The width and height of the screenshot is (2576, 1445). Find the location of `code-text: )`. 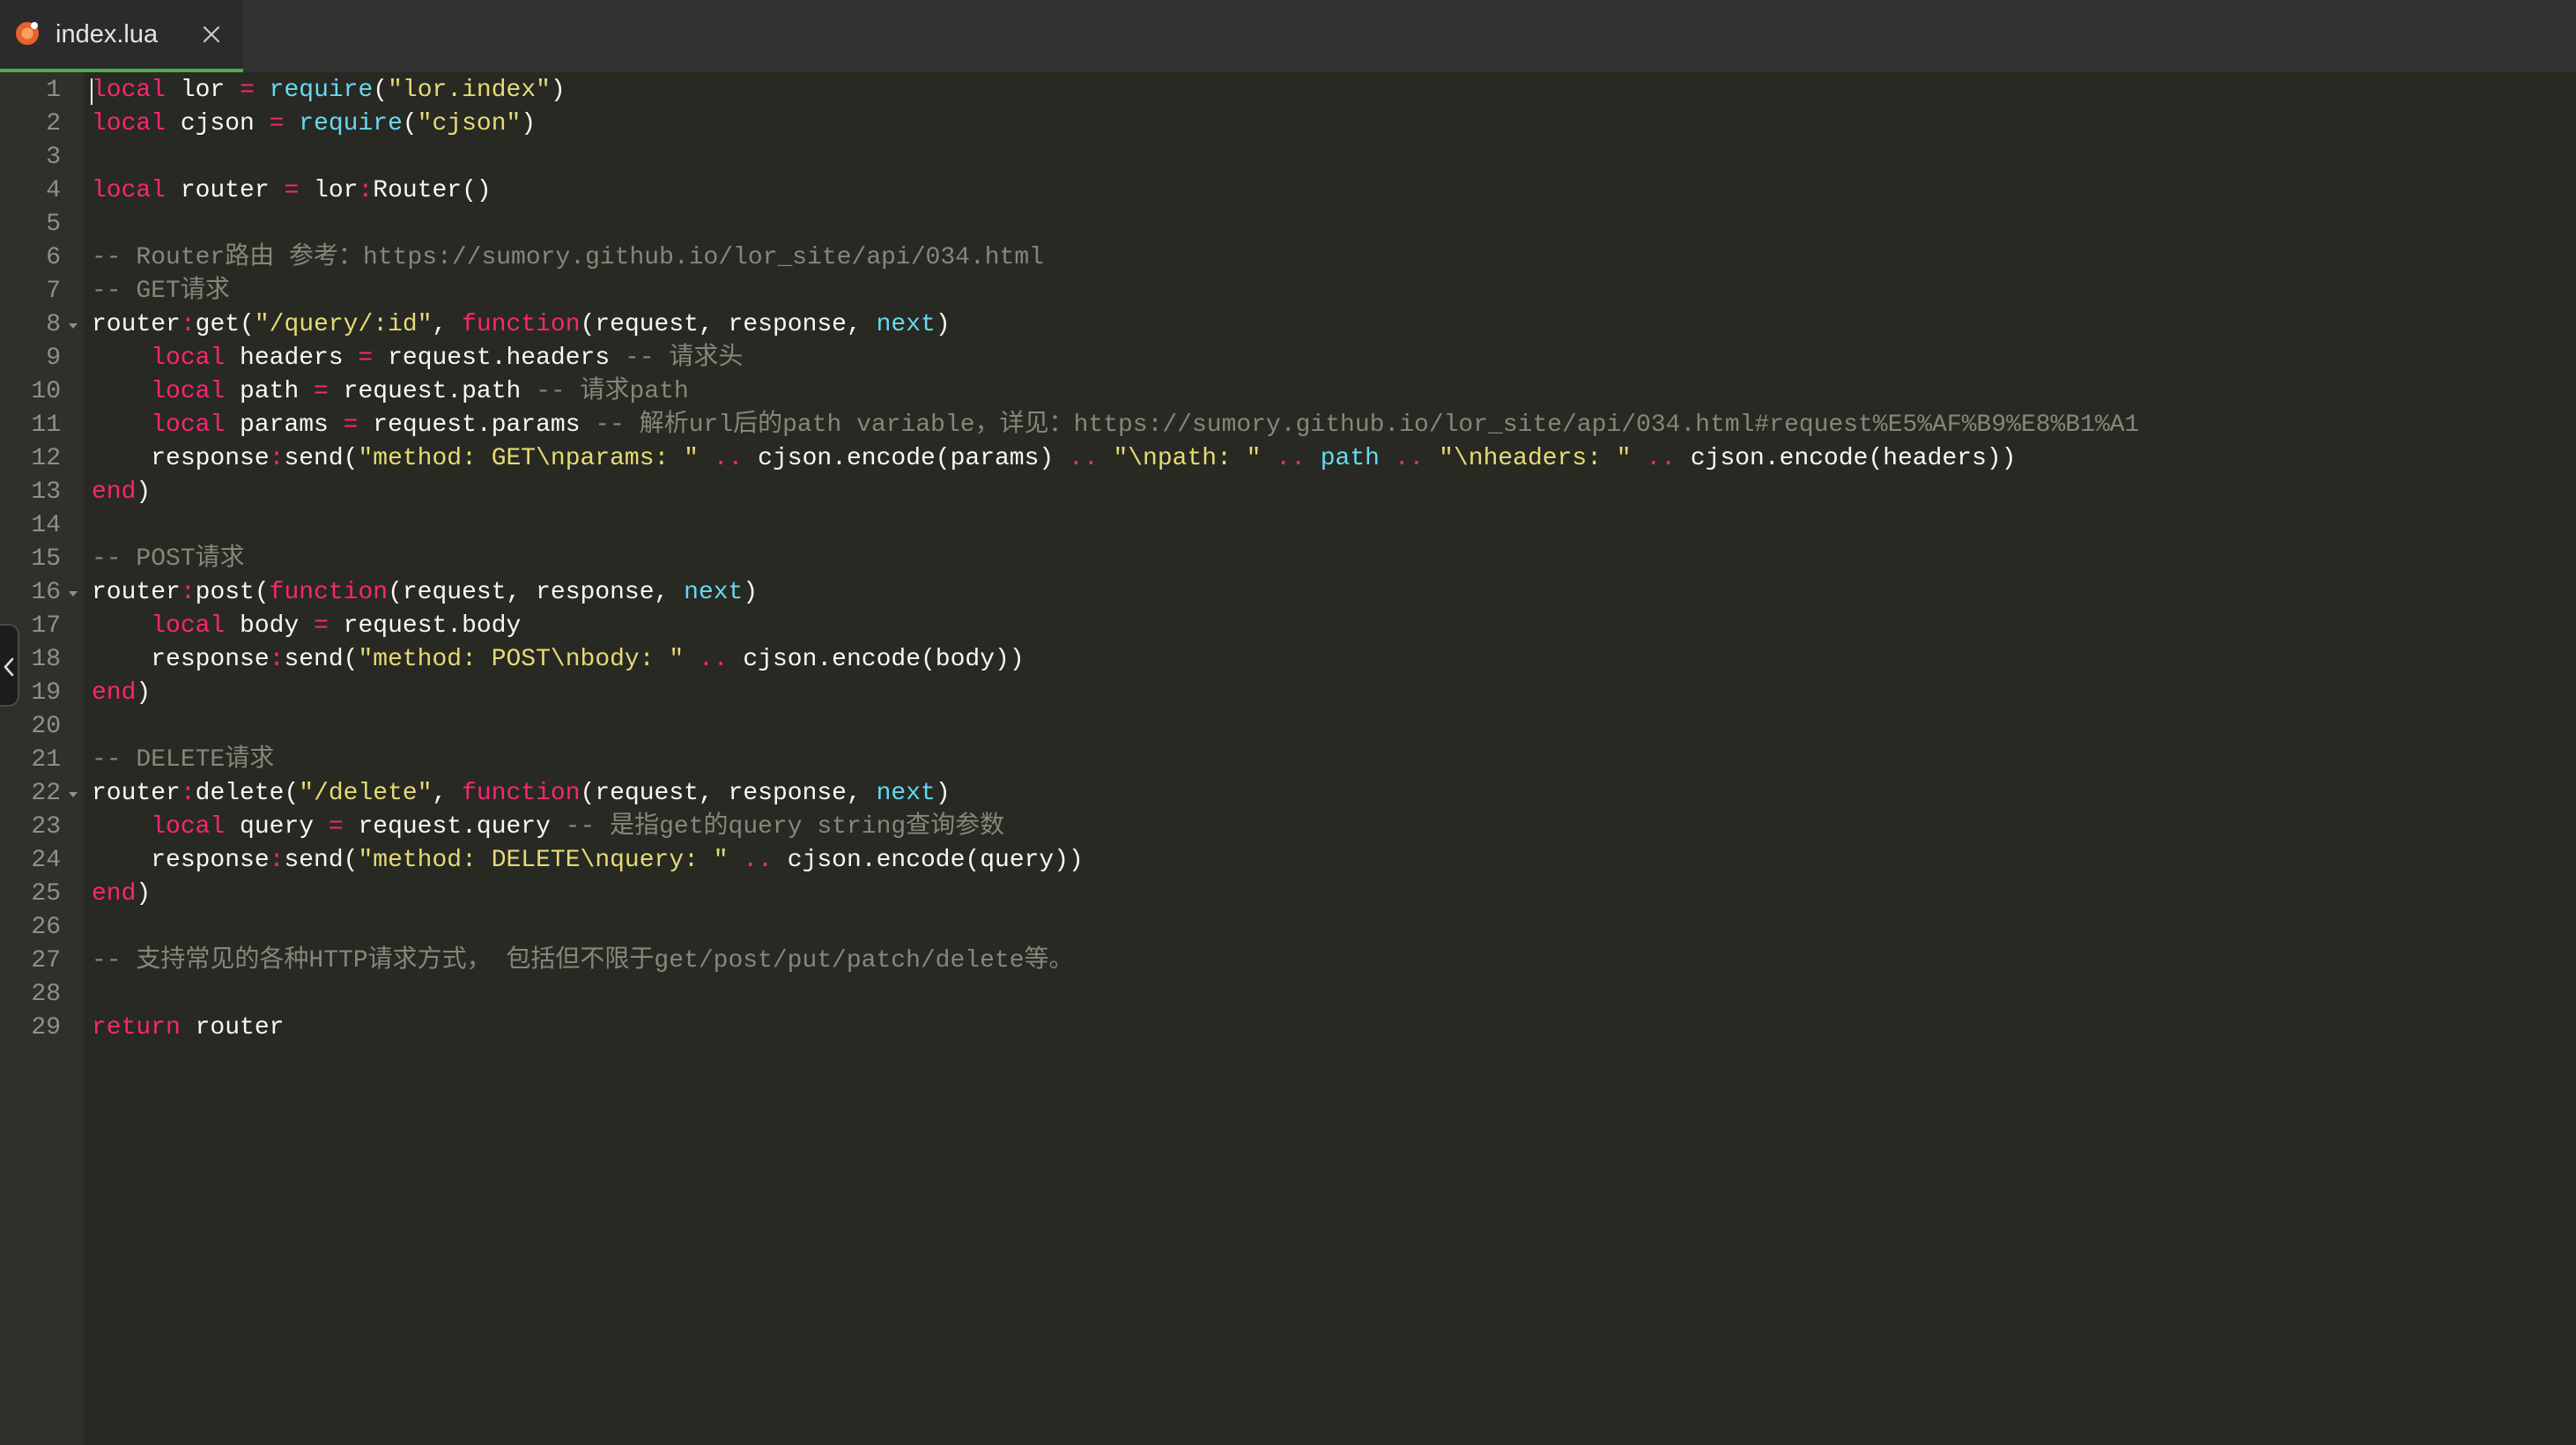

code-text: ) is located at coordinates (943, 794).